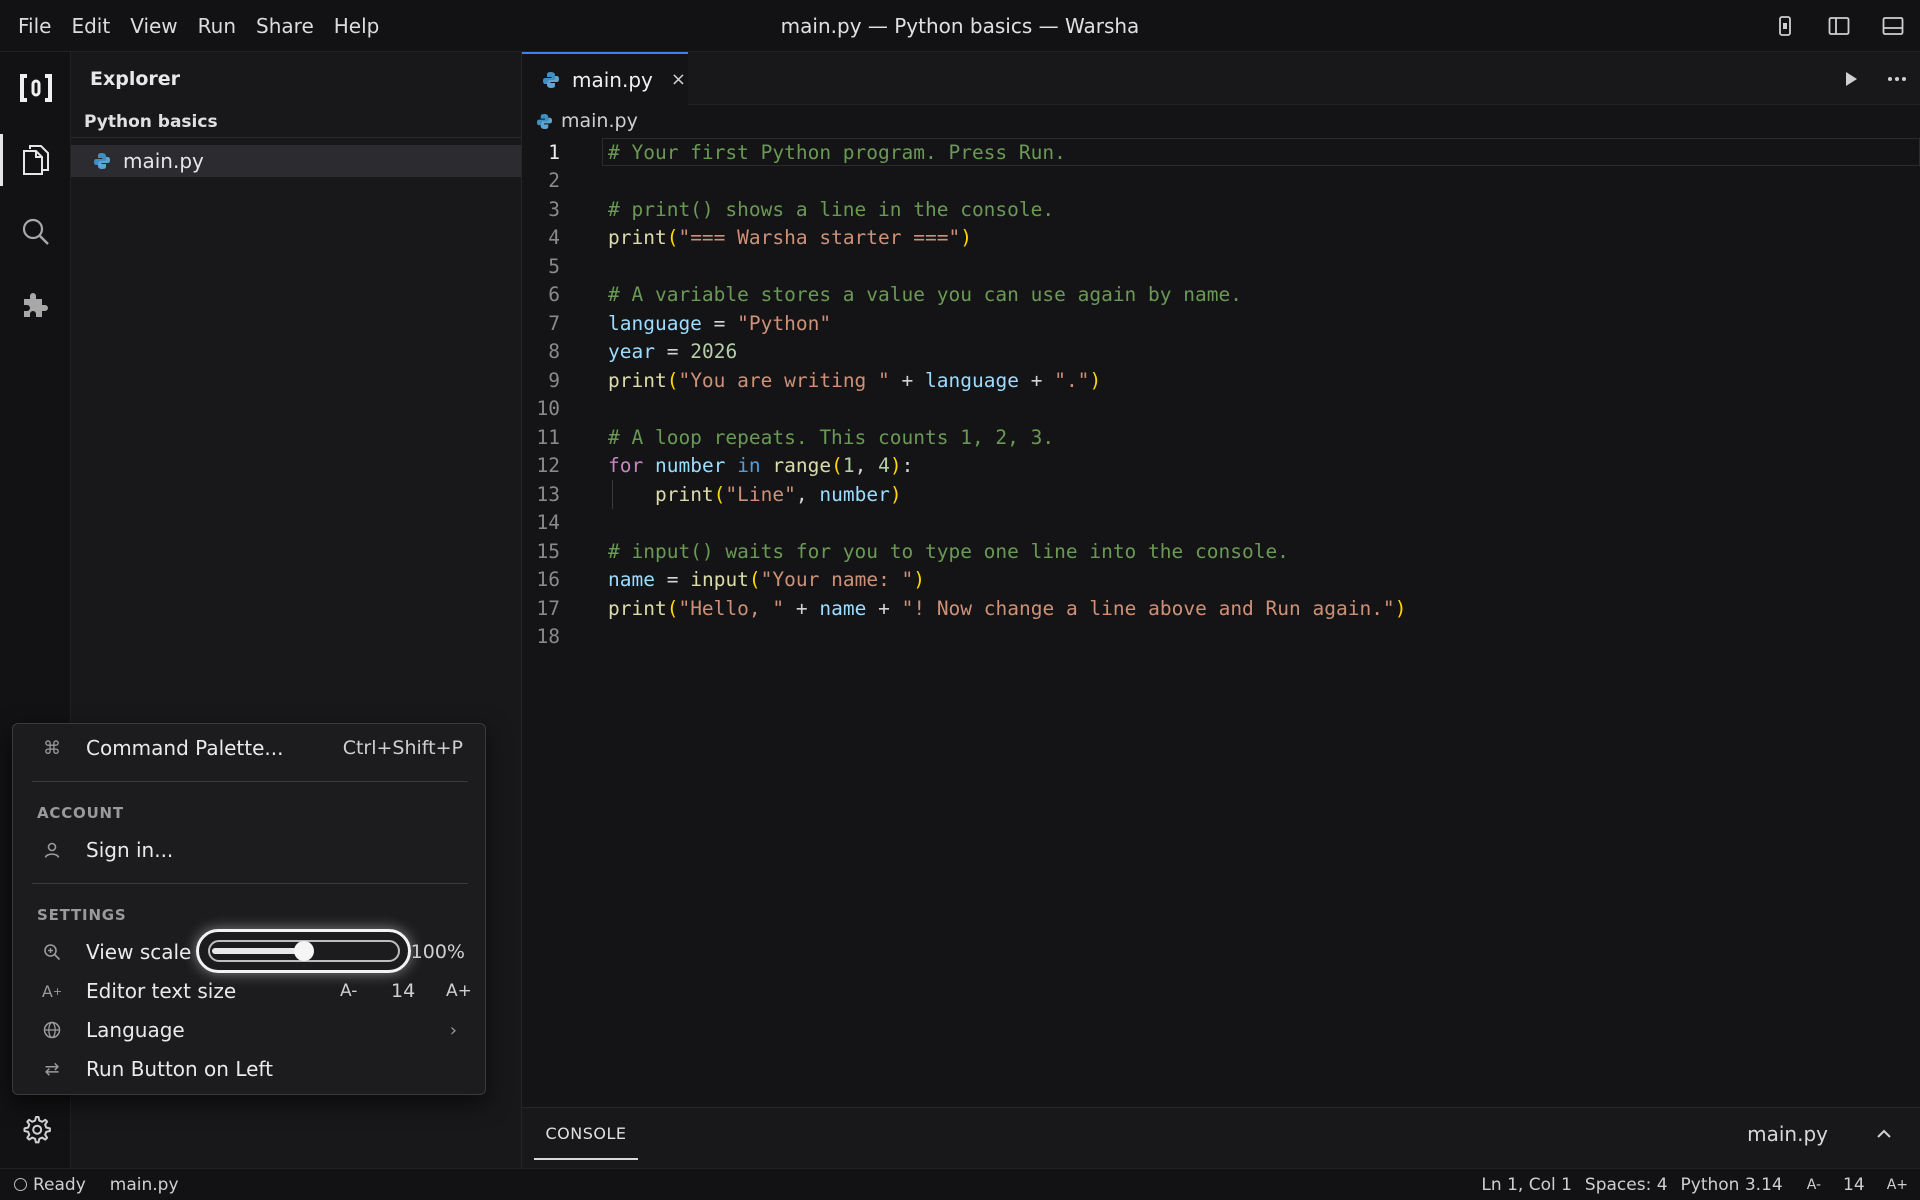  I want to click on activity-search, so click(35, 232).